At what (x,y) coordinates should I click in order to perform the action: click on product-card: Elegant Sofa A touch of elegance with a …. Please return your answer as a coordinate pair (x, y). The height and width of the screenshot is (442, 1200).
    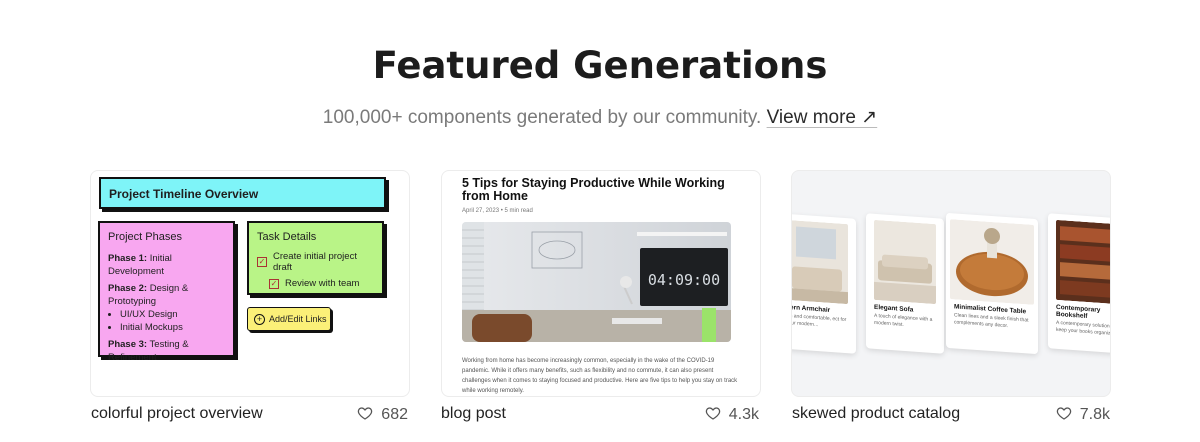
    Looking at the image, I should click on (905, 283).